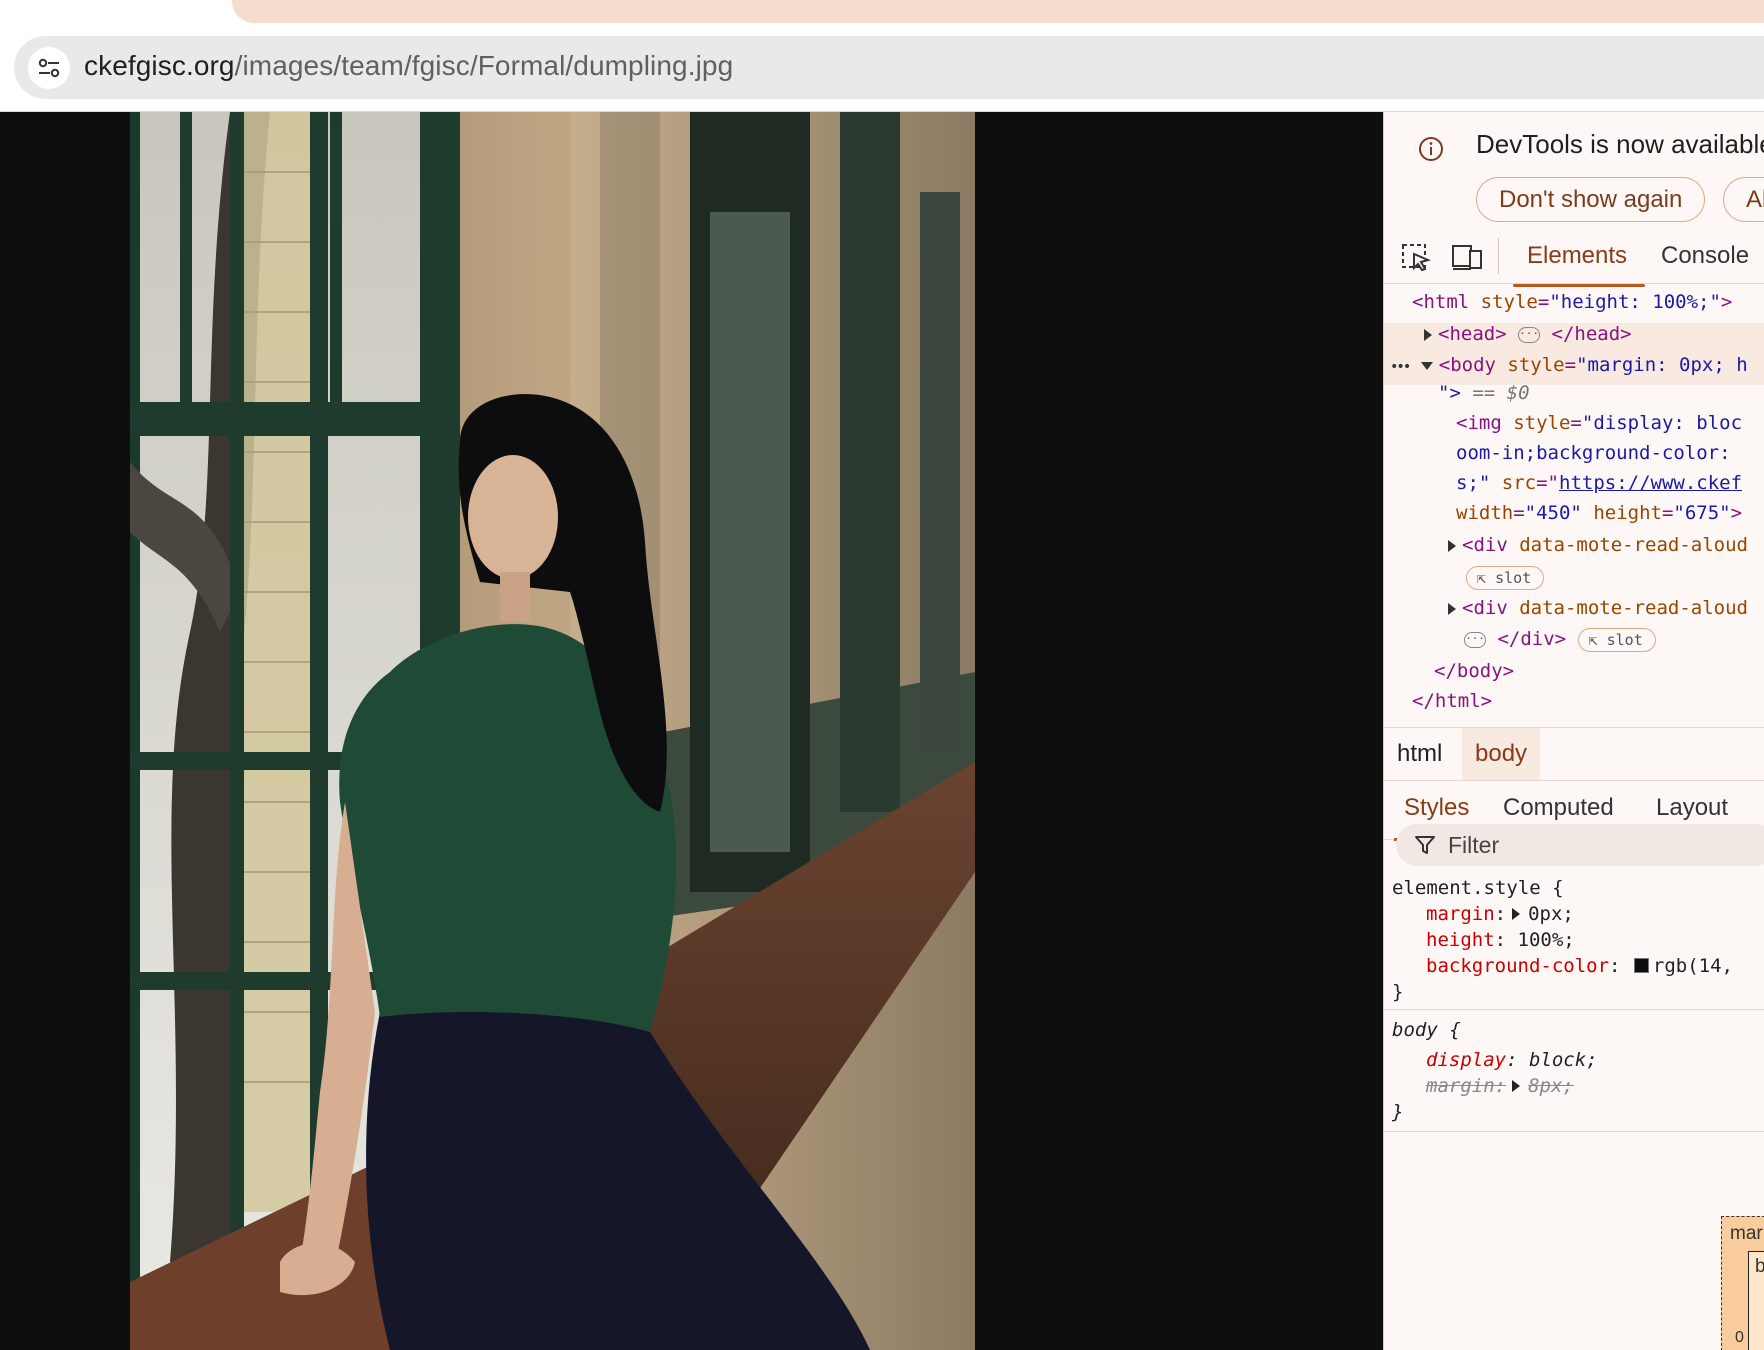 The width and height of the screenshot is (1764, 1350). What do you see at coordinates (1662, 423) in the screenshot?
I see `attr-value: "display: bloc` at bounding box center [1662, 423].